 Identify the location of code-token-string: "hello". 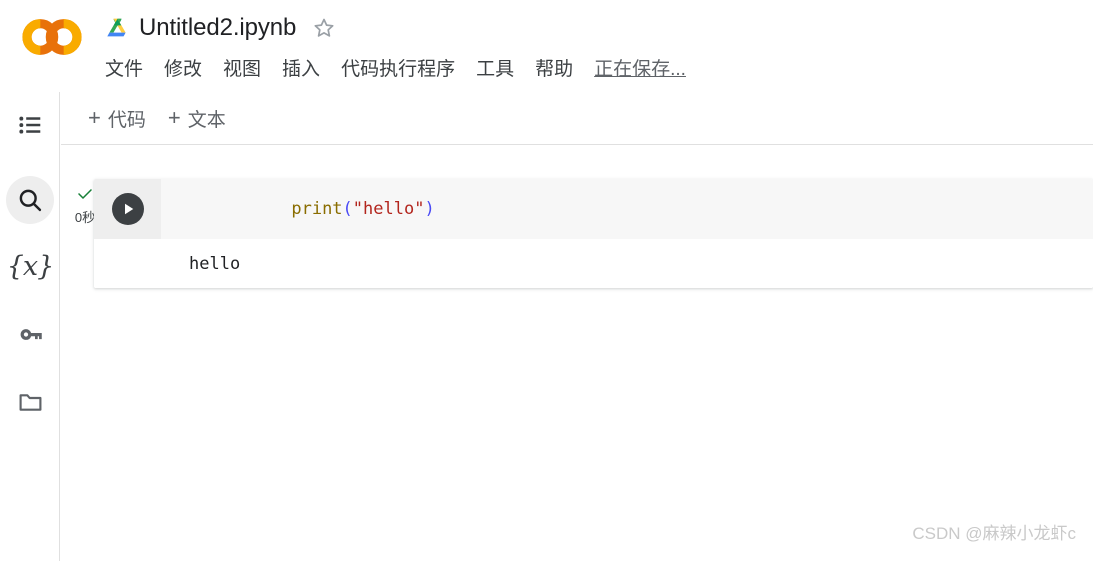
(388, 209).